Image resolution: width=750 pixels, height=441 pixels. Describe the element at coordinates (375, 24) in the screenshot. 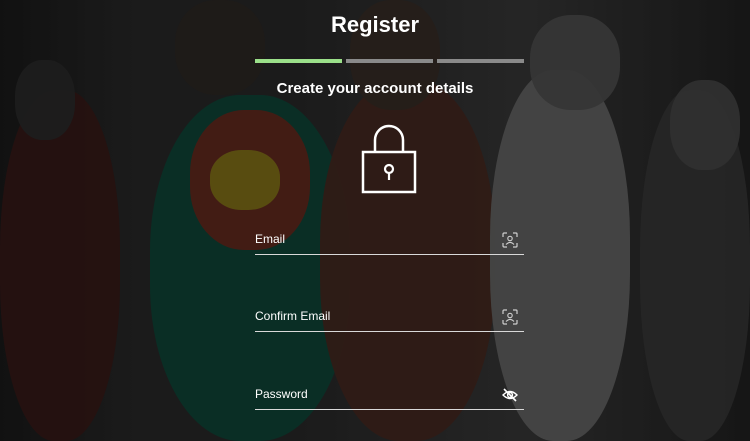

I see `page-title: Register` at that location.